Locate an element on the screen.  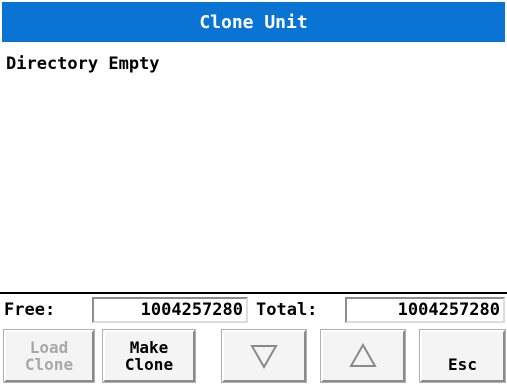
total-value-field: 1004257280 is located at coordinates (425, 310).